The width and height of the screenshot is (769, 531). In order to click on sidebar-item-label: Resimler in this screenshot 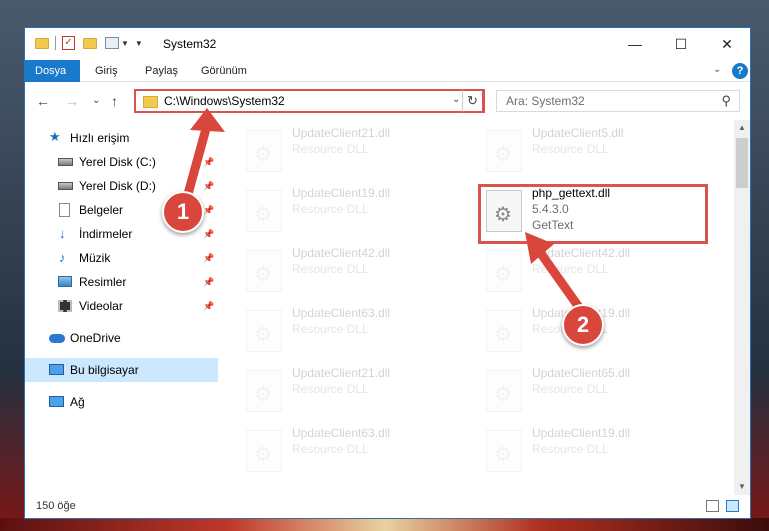, I will do `click(103, 282)`.